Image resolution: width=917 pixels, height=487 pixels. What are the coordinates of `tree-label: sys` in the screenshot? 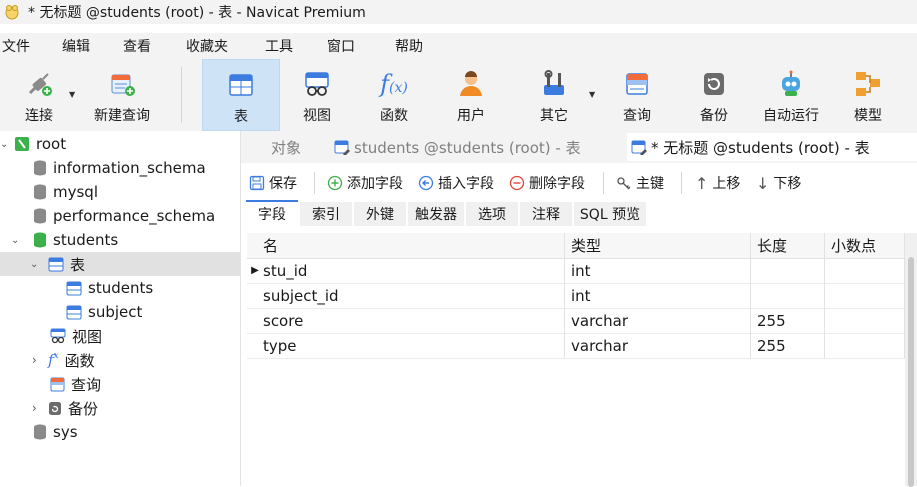 It's located at (65, 432).